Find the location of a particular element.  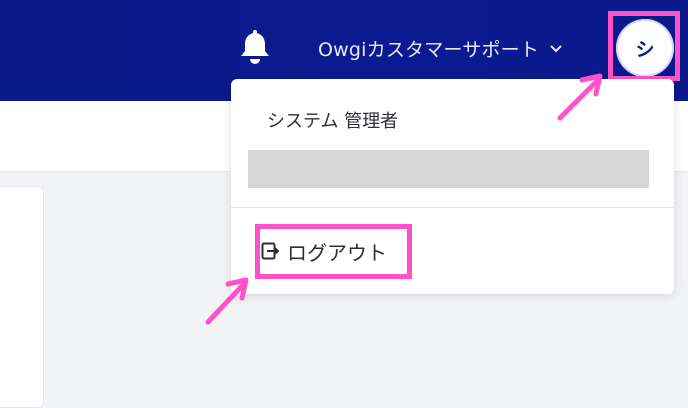

chevron-down-icon is located at coordinates (556, 49).